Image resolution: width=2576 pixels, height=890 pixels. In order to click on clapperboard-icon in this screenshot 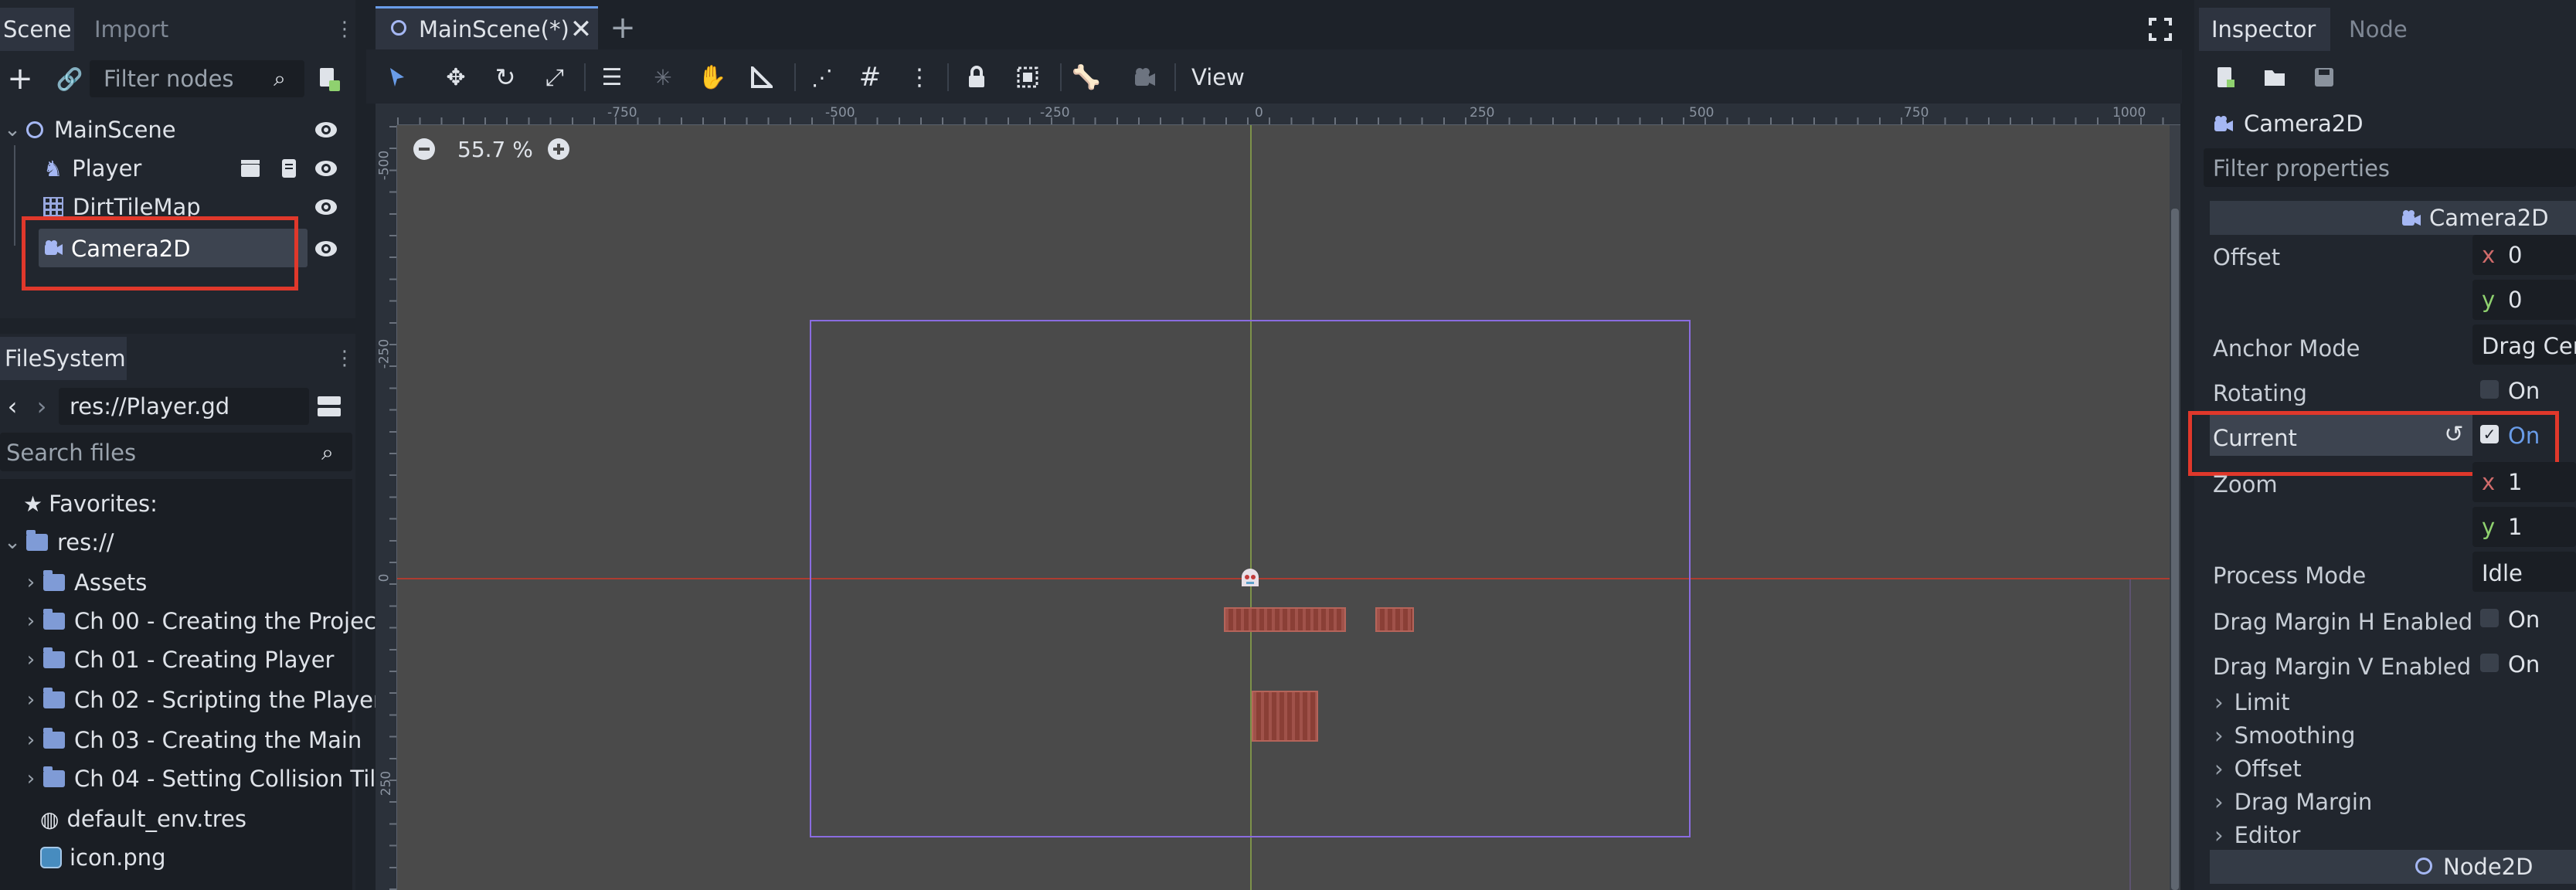, I will do `click(250, 168)`.